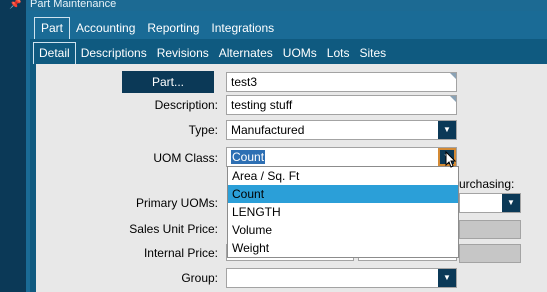 Image resolution: width=547 pixels, height=292 pixels. What do you see at coordinates (262, 105) in the screenshot?
I see `description-value: testing stuff` at bounding box center [262, 105].